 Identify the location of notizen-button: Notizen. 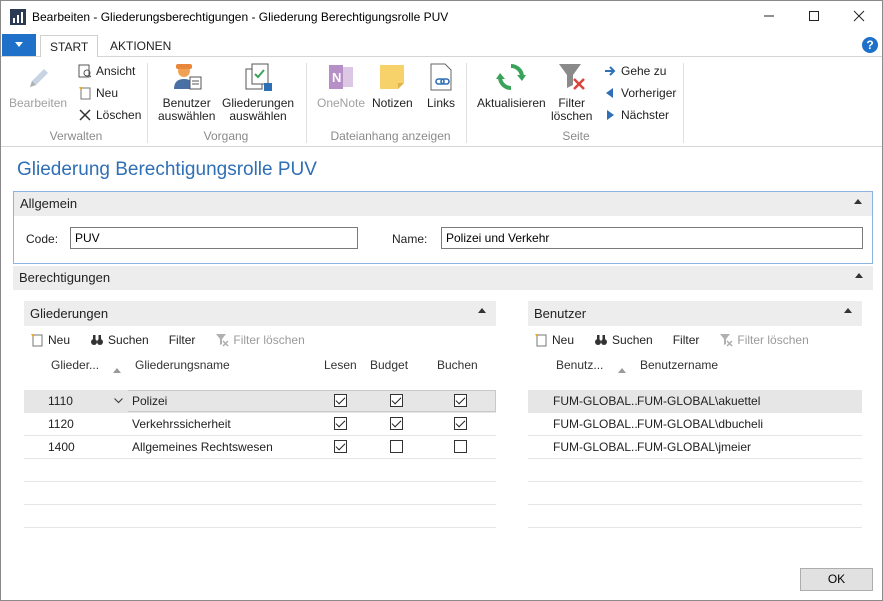
(392, 85).